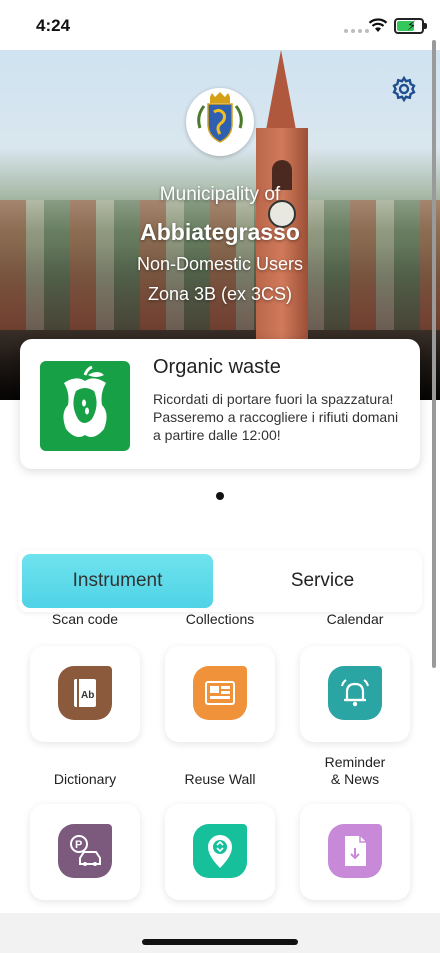 This screenshot has width=440, height=953. What do you see at coordinates (355, 770) in the screenshot?
I see `tile-label-reminder-news: Reminder & News` at bounding box center [355, 770].